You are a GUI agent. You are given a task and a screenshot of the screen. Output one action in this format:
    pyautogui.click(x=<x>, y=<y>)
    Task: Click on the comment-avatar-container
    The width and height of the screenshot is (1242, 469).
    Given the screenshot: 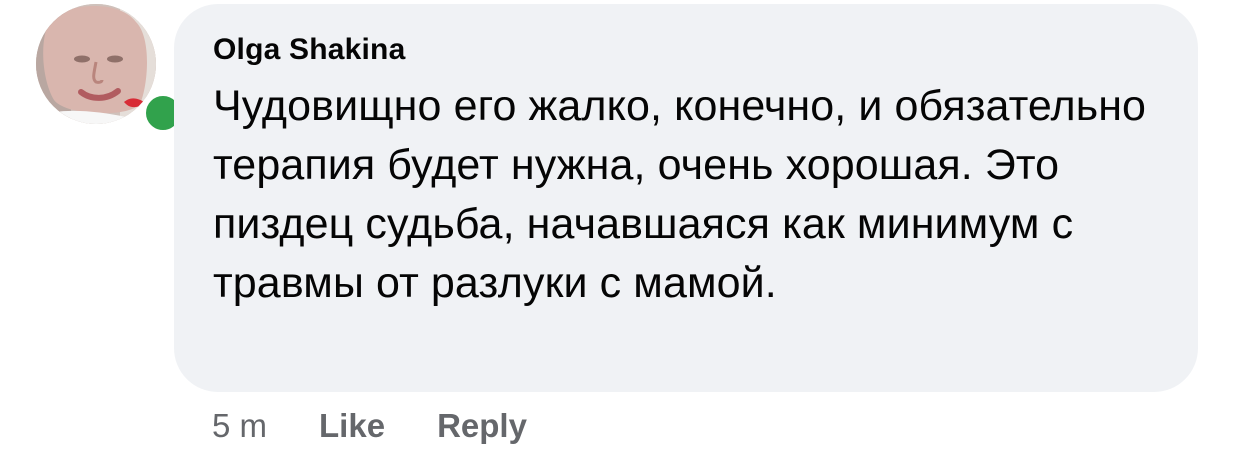 What is the action you would take?
    pyautogui.click(x=111, y=70)
    